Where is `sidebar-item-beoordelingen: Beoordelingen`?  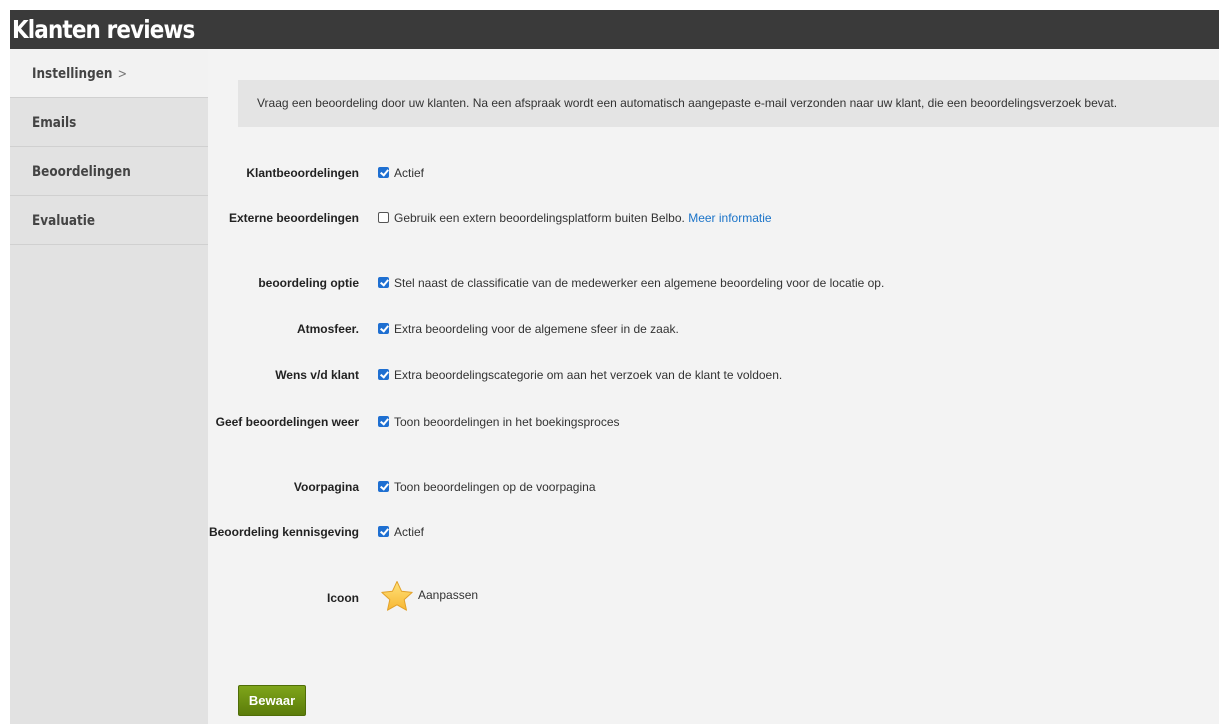
sidebar-item-beoordelingen: Beoordelingen is located at coordinates (109, 171).